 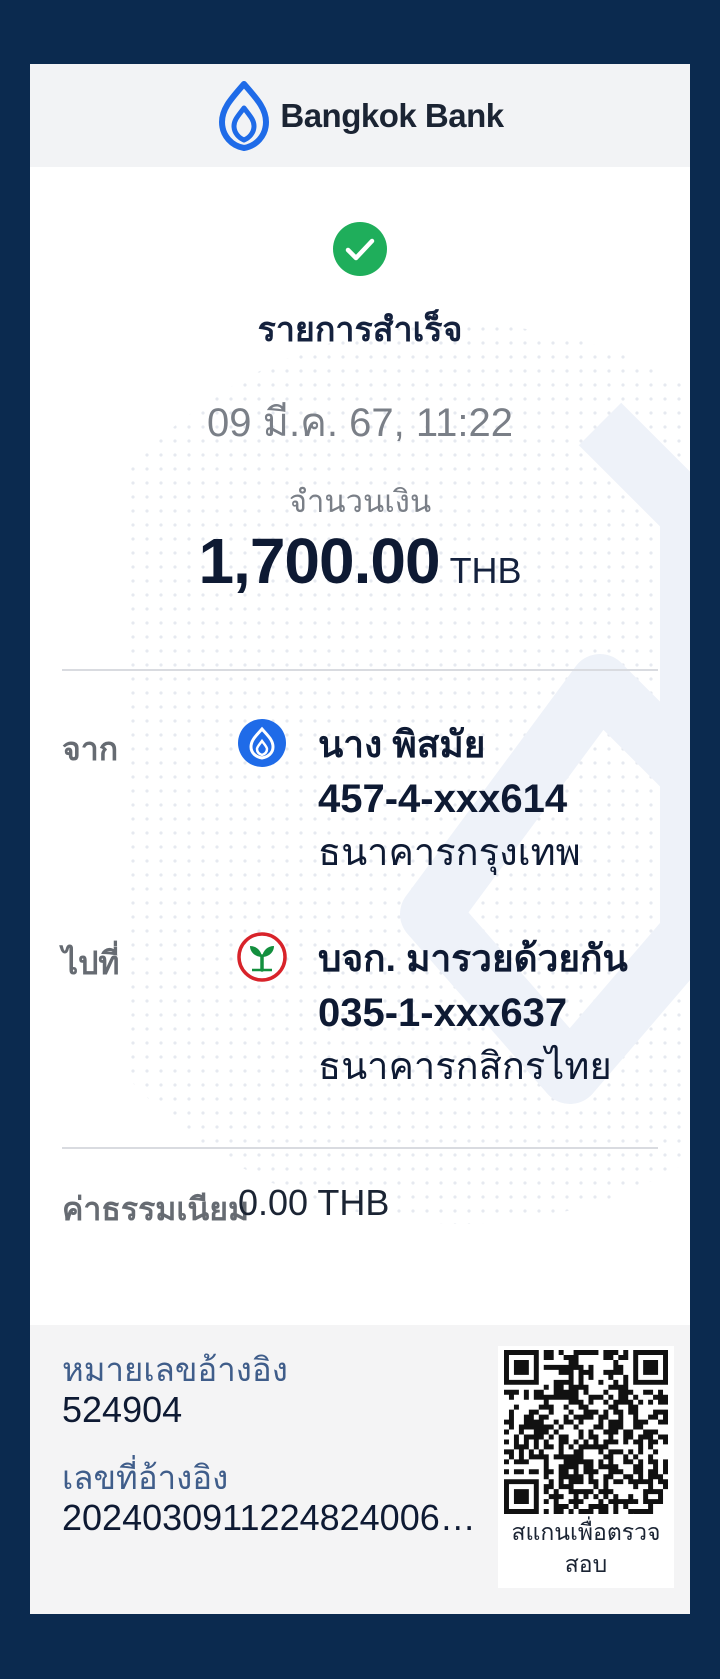 What do you see at coordinates (473, 958) in the screenshot?
I see `to-name: บจก. มารวยด้วยกัน` at bounding box center [473, 958].